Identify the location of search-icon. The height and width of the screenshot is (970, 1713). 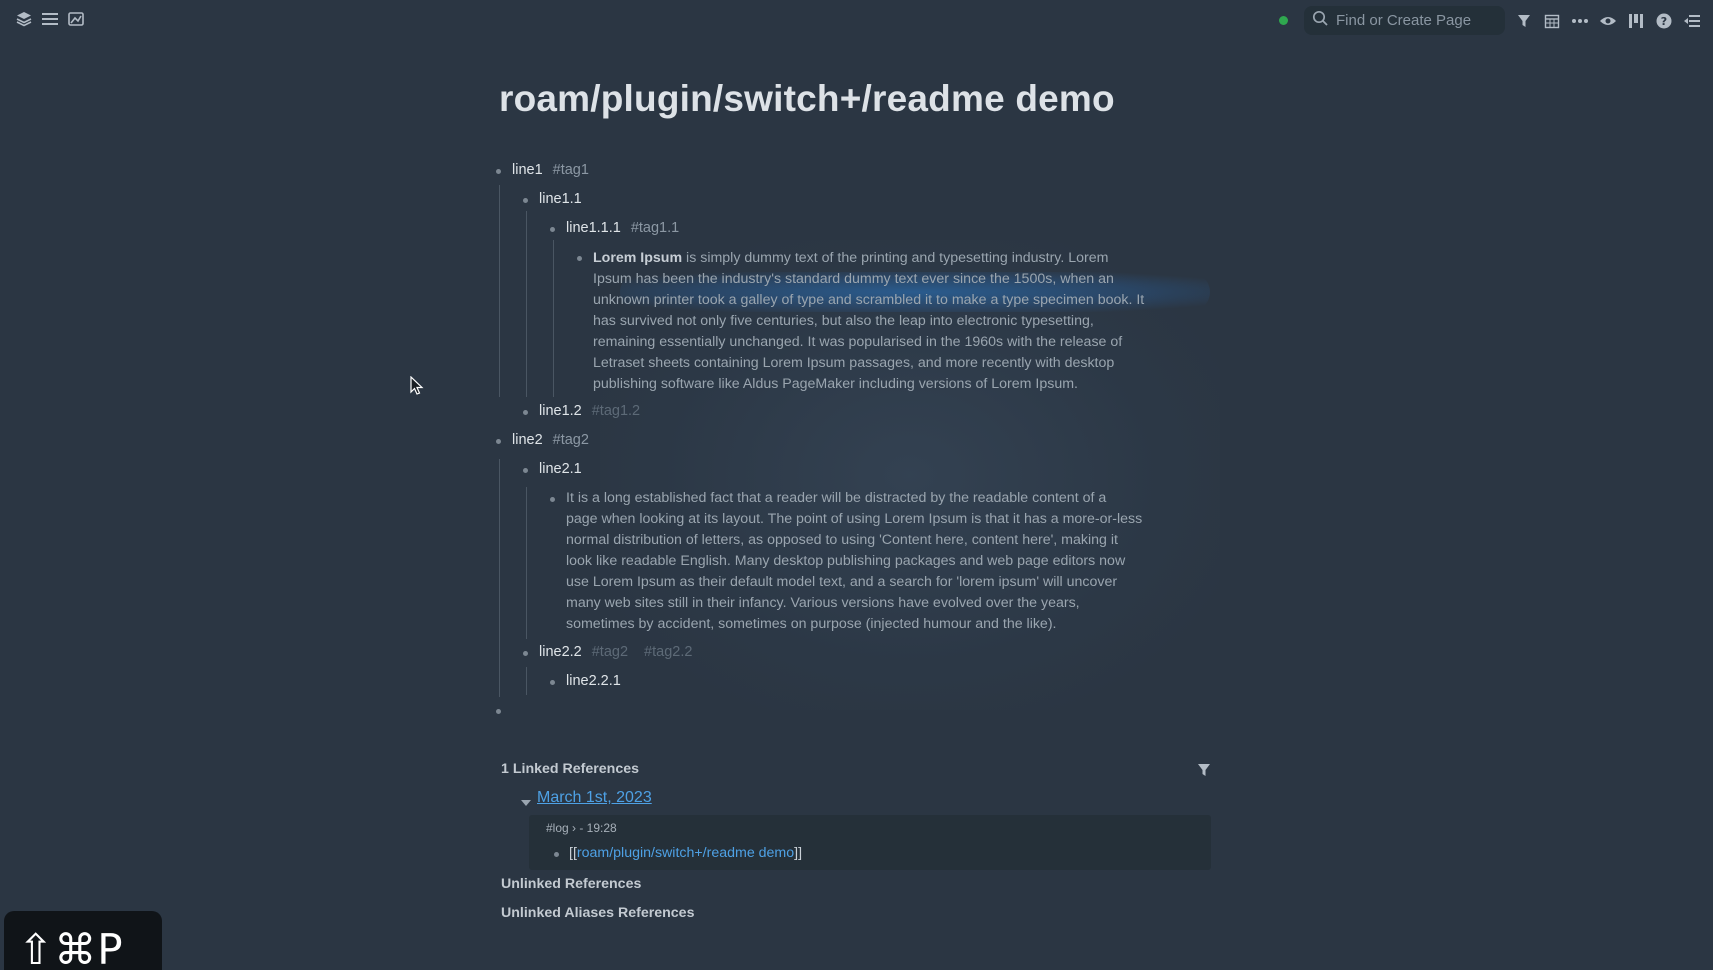
(1320, 20).